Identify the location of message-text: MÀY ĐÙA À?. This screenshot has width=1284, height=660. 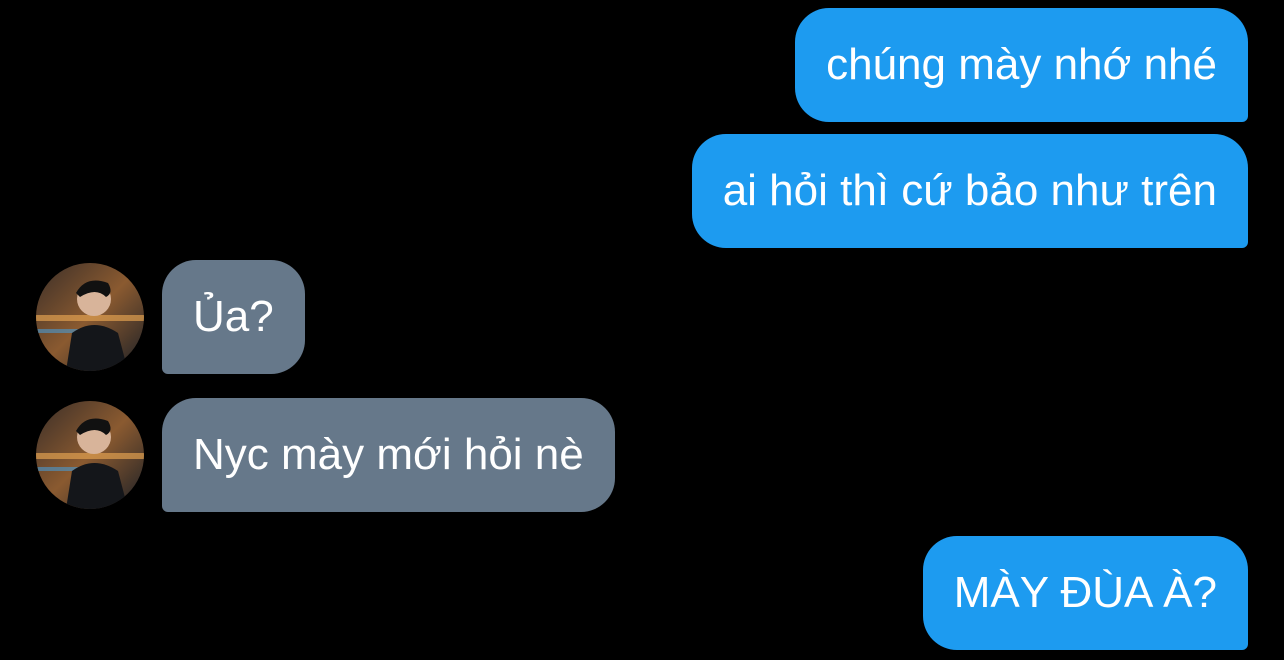
(1085, 592).